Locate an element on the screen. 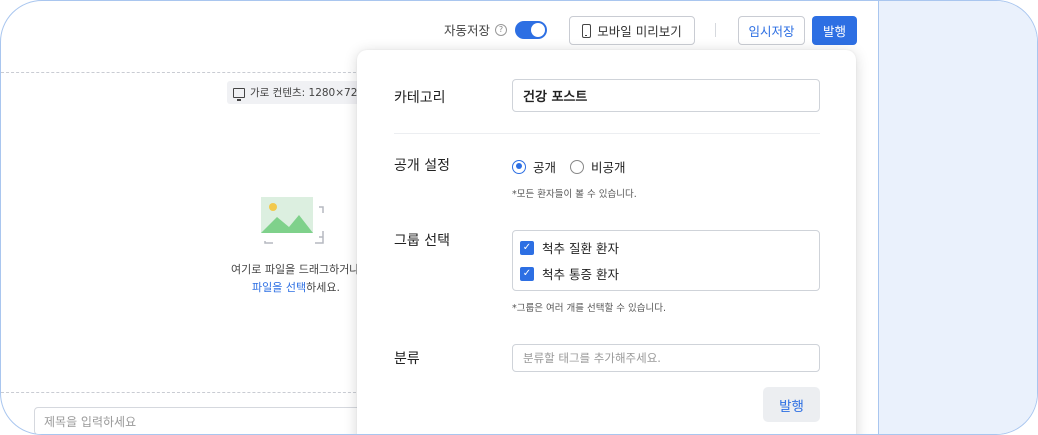 The height and width of the screenshot is (435, 1038). visibility-radio-group: 공개 비공개 is located at coordinates (569, 166).